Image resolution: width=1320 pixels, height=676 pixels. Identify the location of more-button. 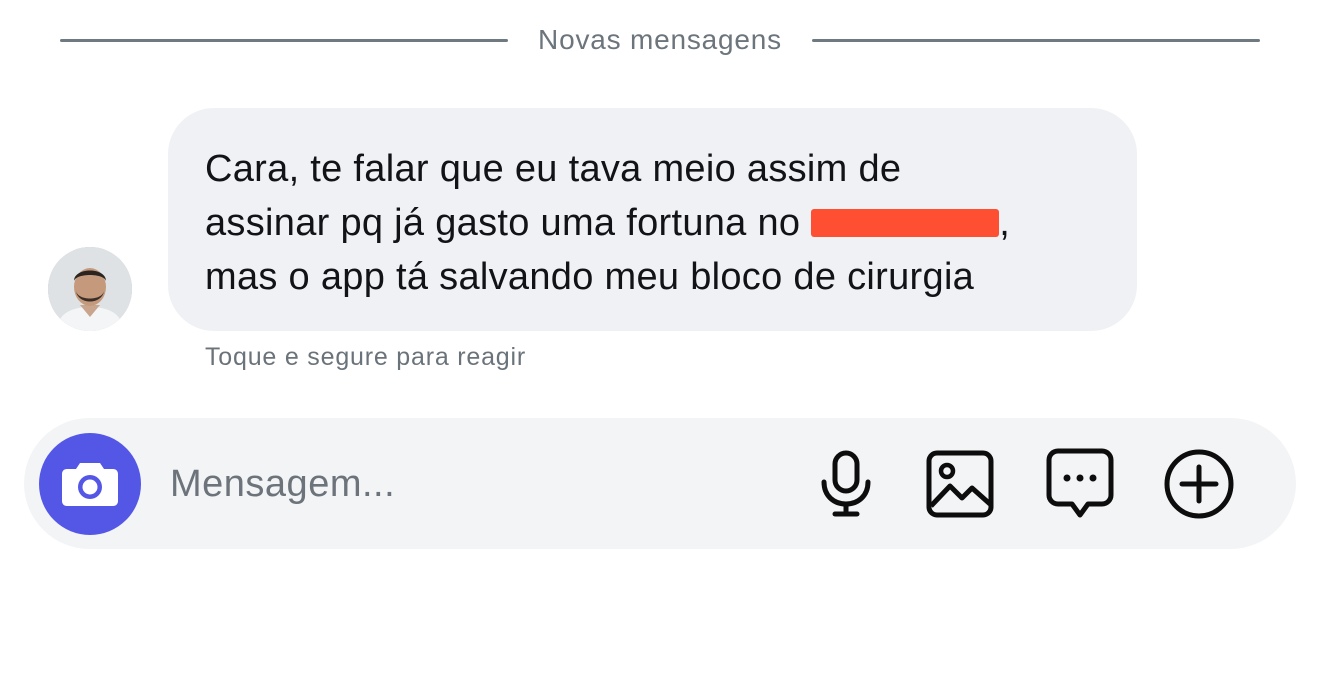
(1199, 484).